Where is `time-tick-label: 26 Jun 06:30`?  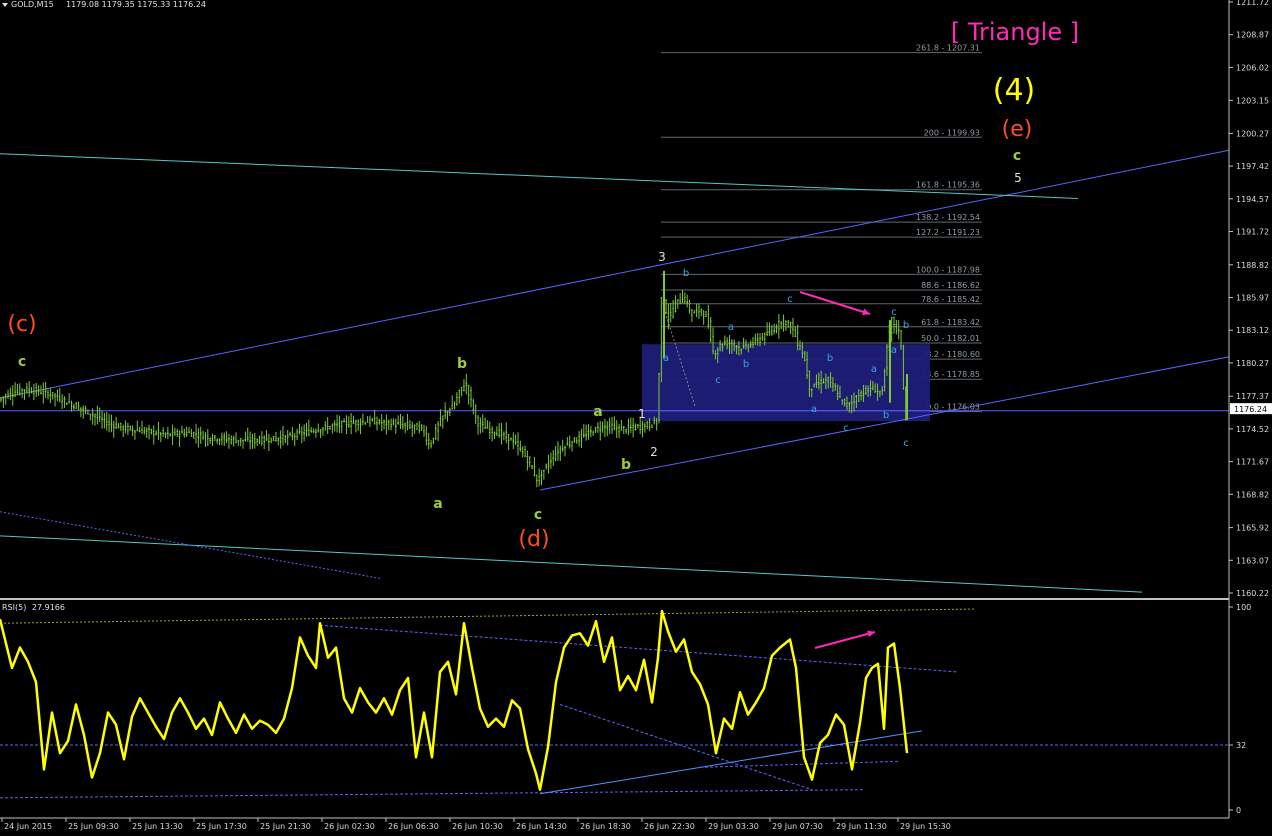 time-tick-label: 26 Jun 06:30 is located at coordinates (413, 826).